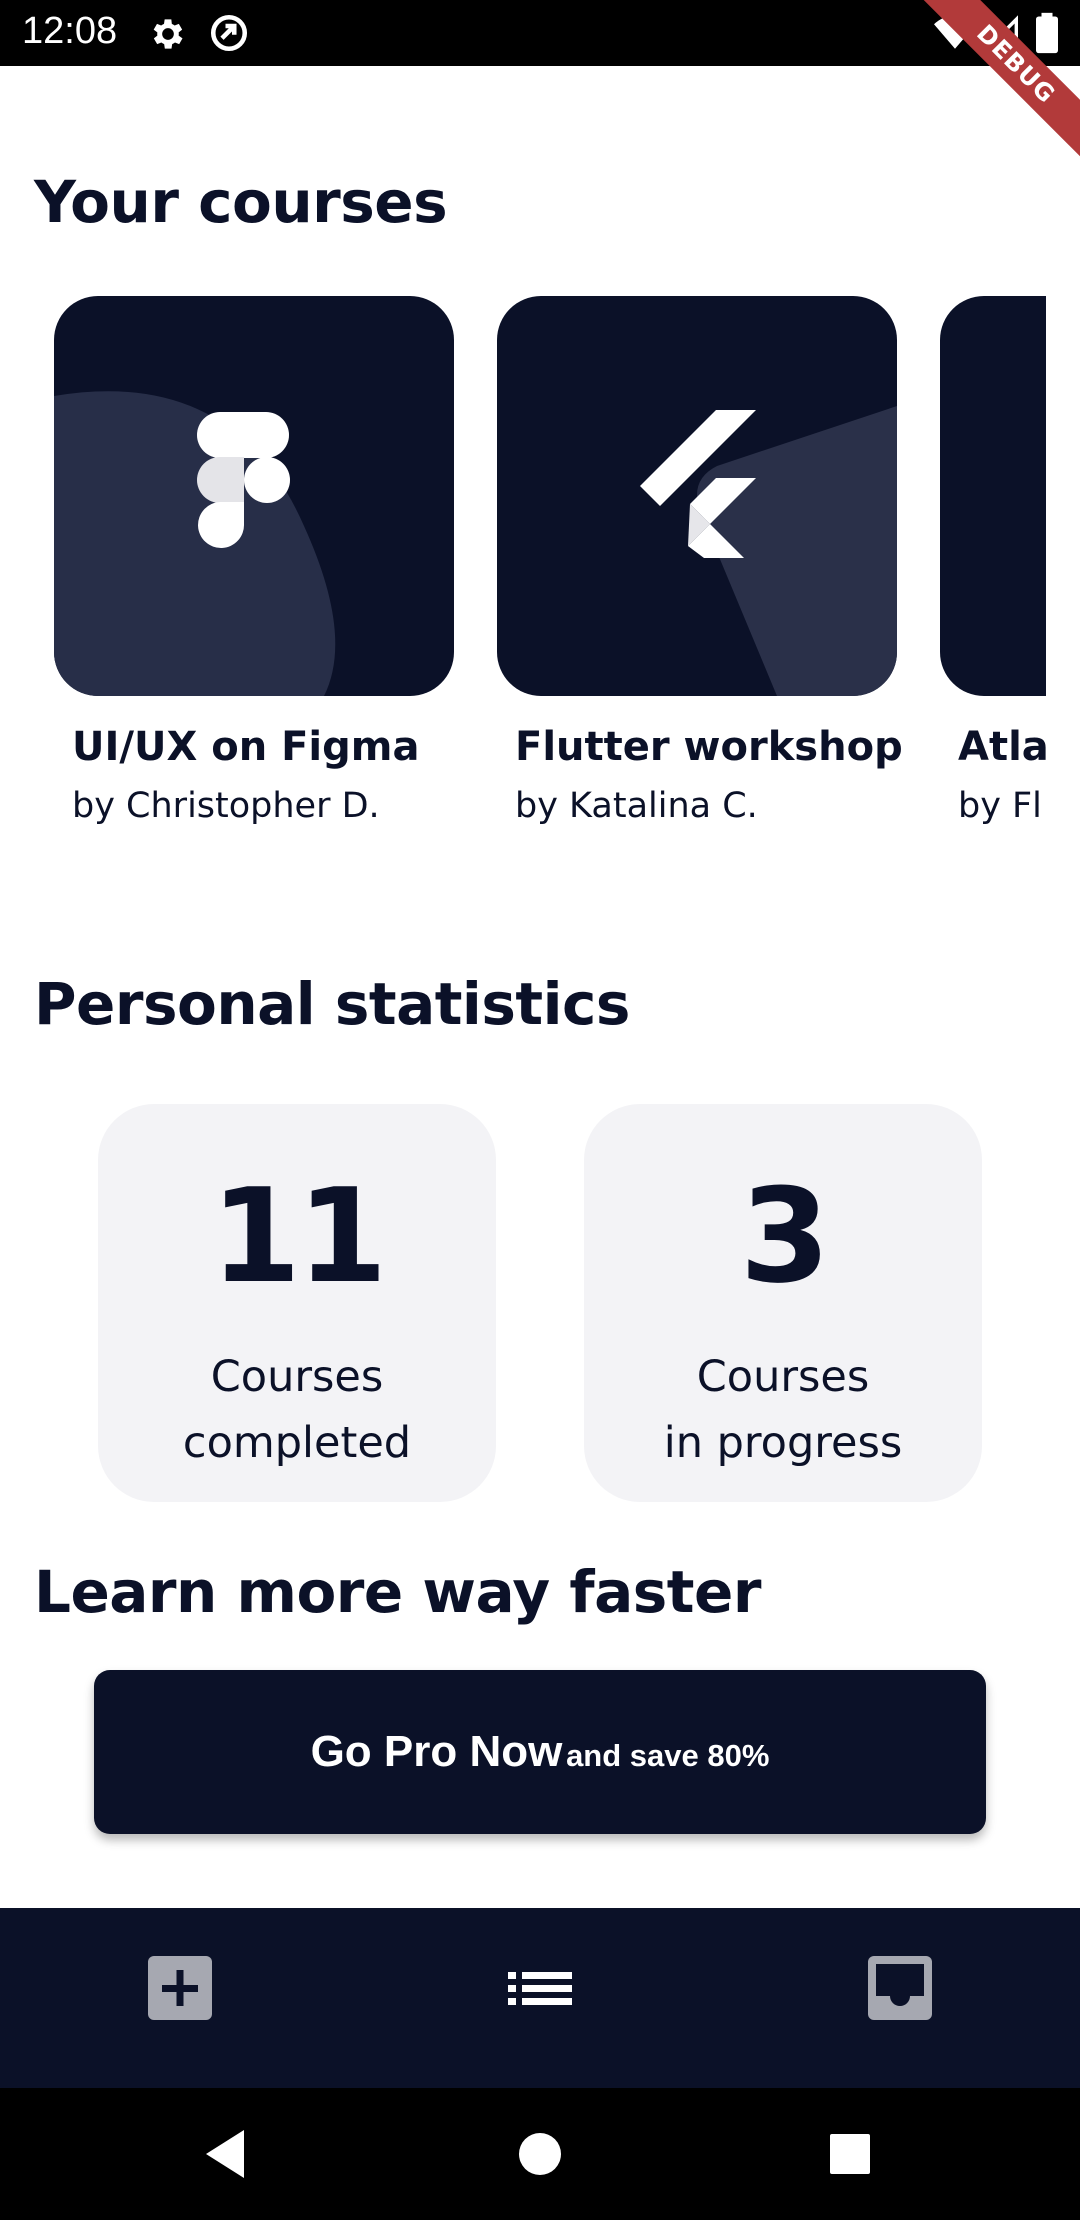 The image size is (1080, 2220). What do you see at coordinates (70, 31) in the screenshot?
I see `status-time: 12:08` at bounding box center [70, 31].